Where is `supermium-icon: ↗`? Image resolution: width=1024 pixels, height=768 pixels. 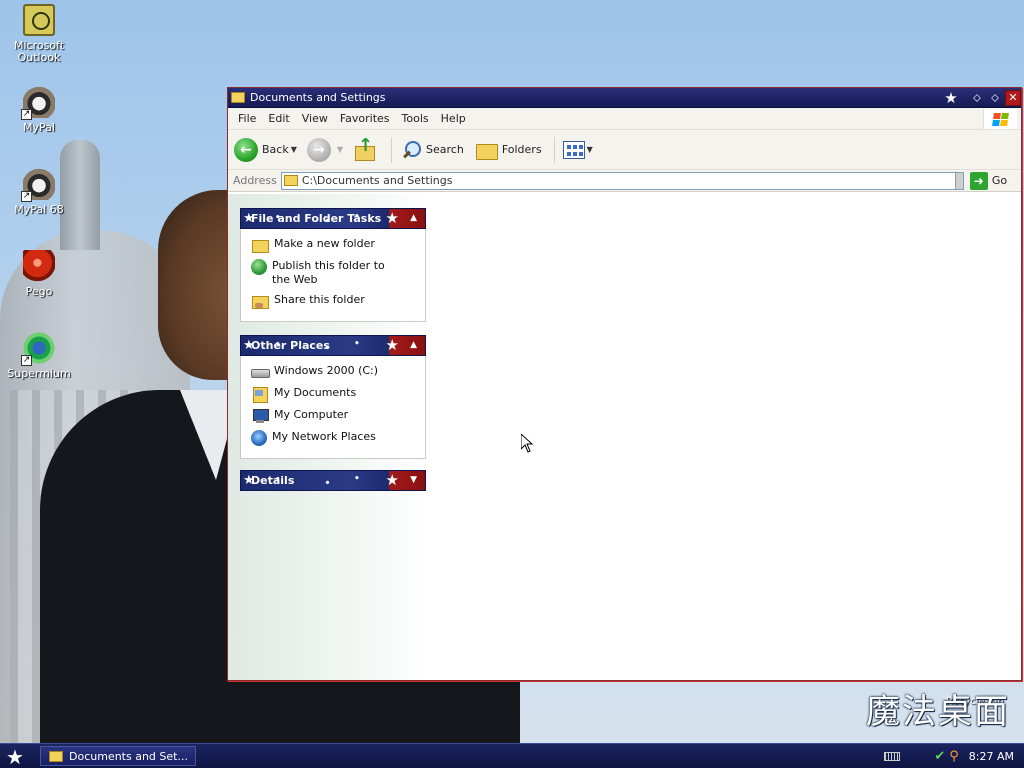
supermium-icon: ↗ is located at coordinates (38, 349).